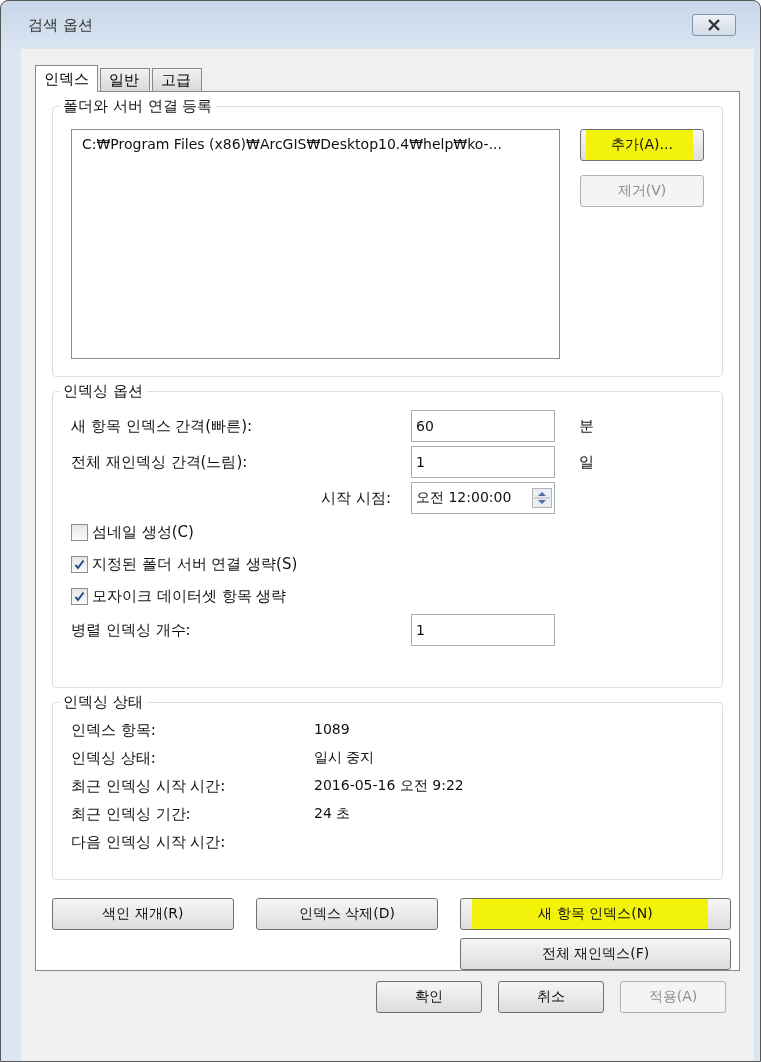 Image resolution: width=761 pixels, height=1062 pixels. What do you see at coordinates (586, 462) in the screenshot?
I see `unit-label: 일` at bounding box center [586, 462].